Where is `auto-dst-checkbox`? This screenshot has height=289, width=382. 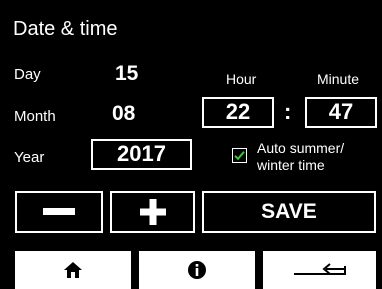 auto-dst-checkbox is located at coordinates (239, 155).